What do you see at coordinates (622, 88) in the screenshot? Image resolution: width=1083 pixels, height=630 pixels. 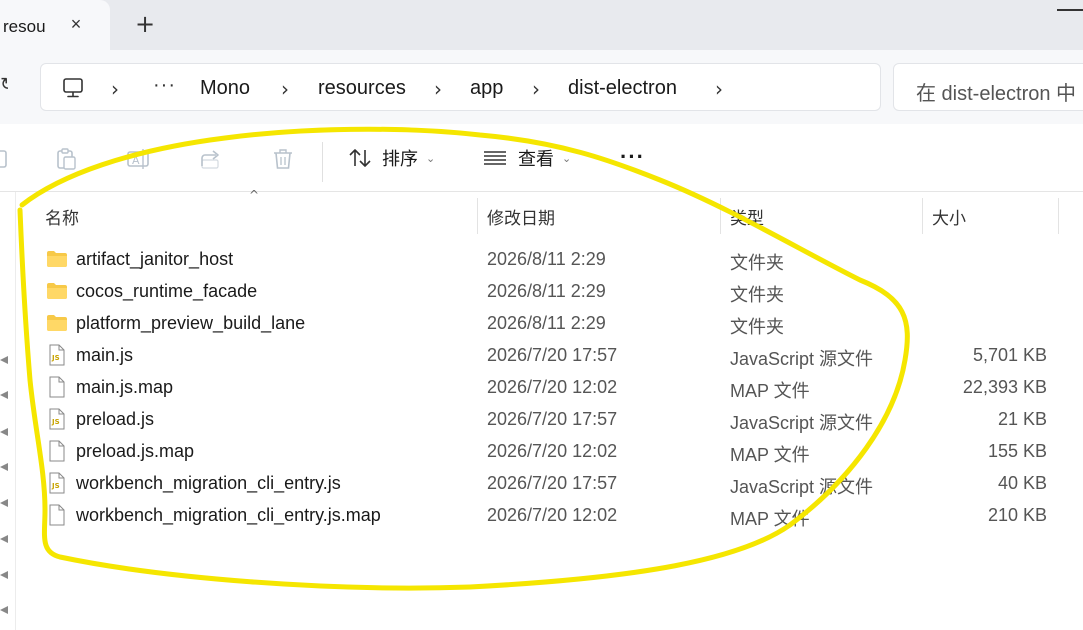 I see `breadcrumb-dist-electron: dist-electron` at bounding box center [622, 88].